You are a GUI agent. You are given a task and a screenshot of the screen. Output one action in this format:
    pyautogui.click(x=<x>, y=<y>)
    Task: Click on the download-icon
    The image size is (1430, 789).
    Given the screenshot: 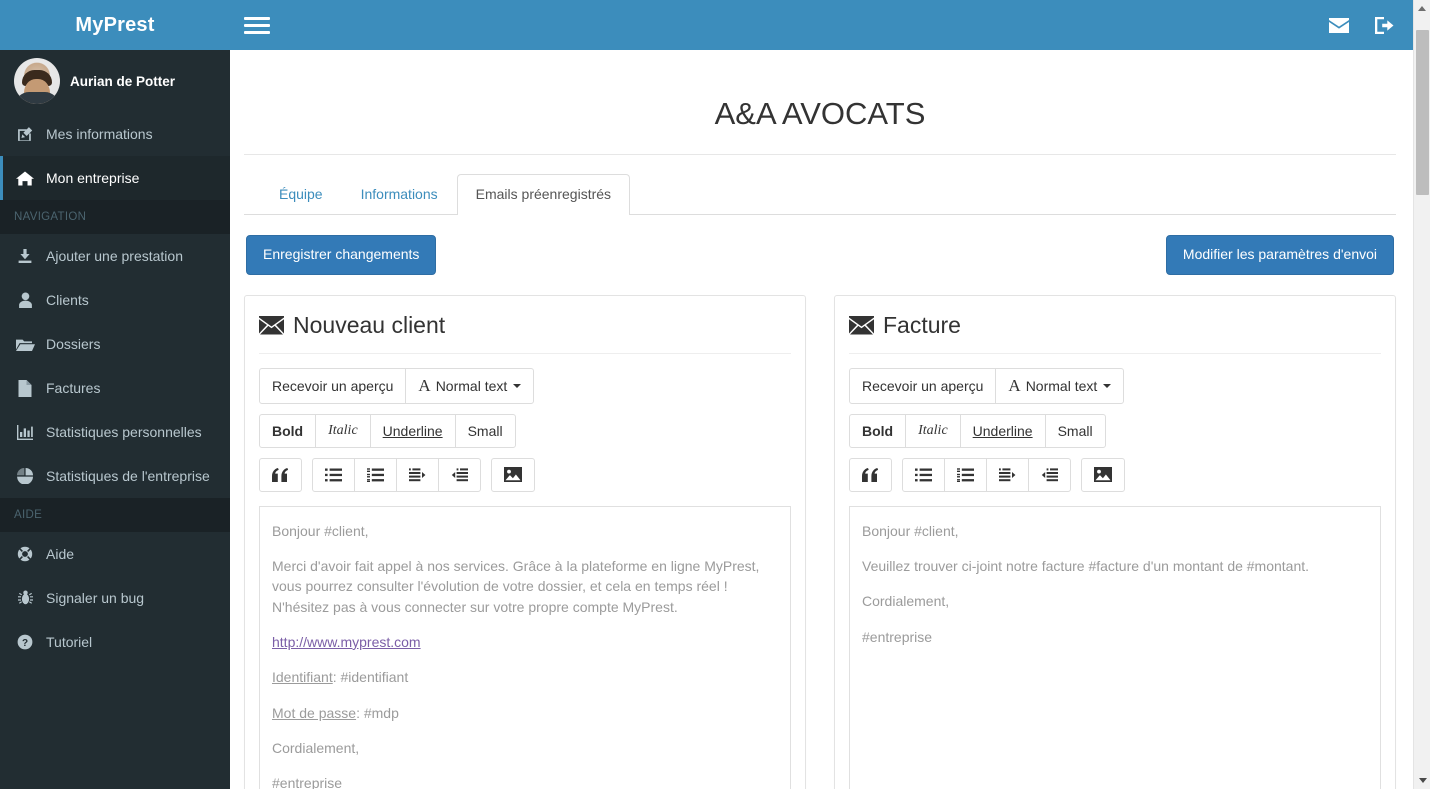 What is the action you would take?
    pyautogui.click(x=25, y=256)
    